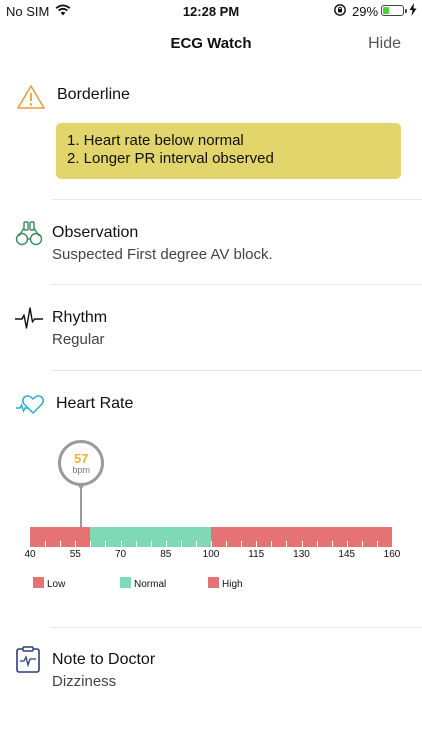  What do you see at coordinates (155, 140) in the screenshot?
I see `borderline-item: 1. Heart rate below normal` at bounding box center [155, 140].